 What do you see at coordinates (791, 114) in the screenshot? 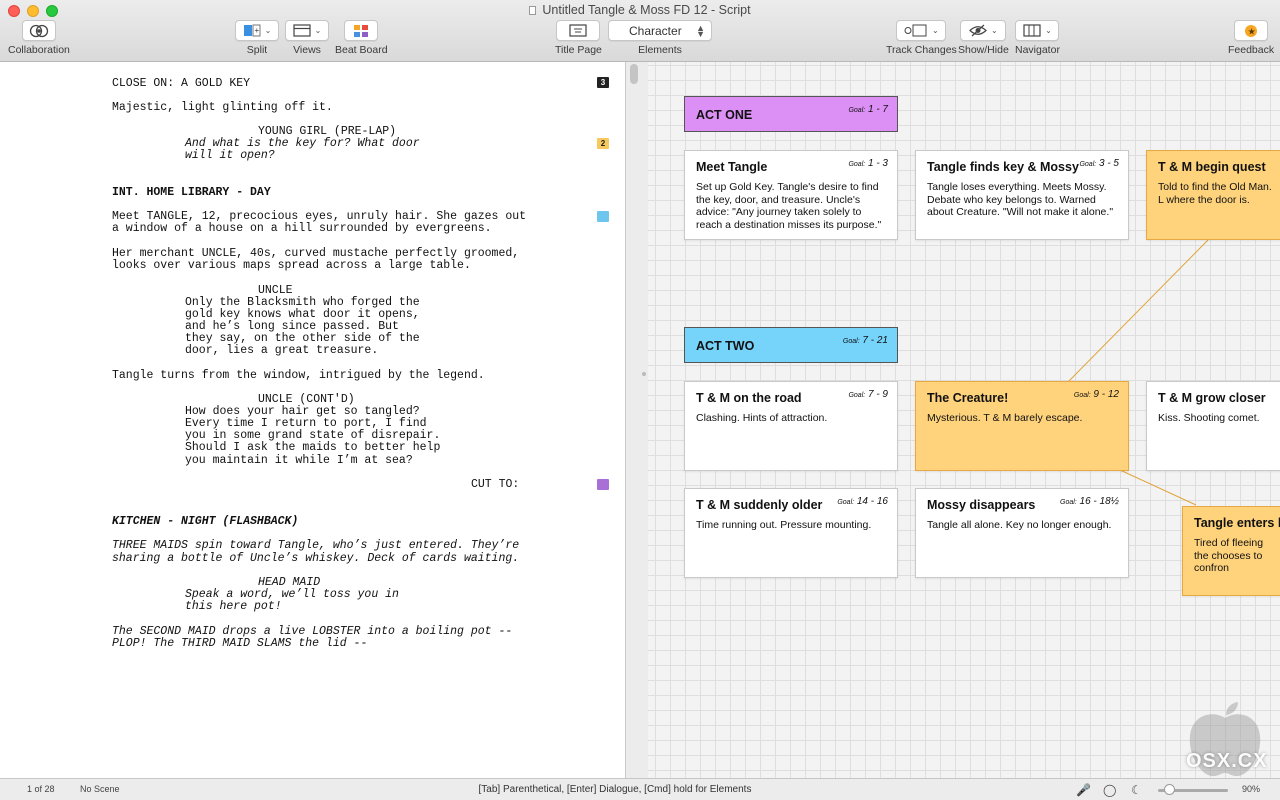
I see `act-one-header: ACT ONE Goal: 1 - 7` at bounding box center [791, 114].